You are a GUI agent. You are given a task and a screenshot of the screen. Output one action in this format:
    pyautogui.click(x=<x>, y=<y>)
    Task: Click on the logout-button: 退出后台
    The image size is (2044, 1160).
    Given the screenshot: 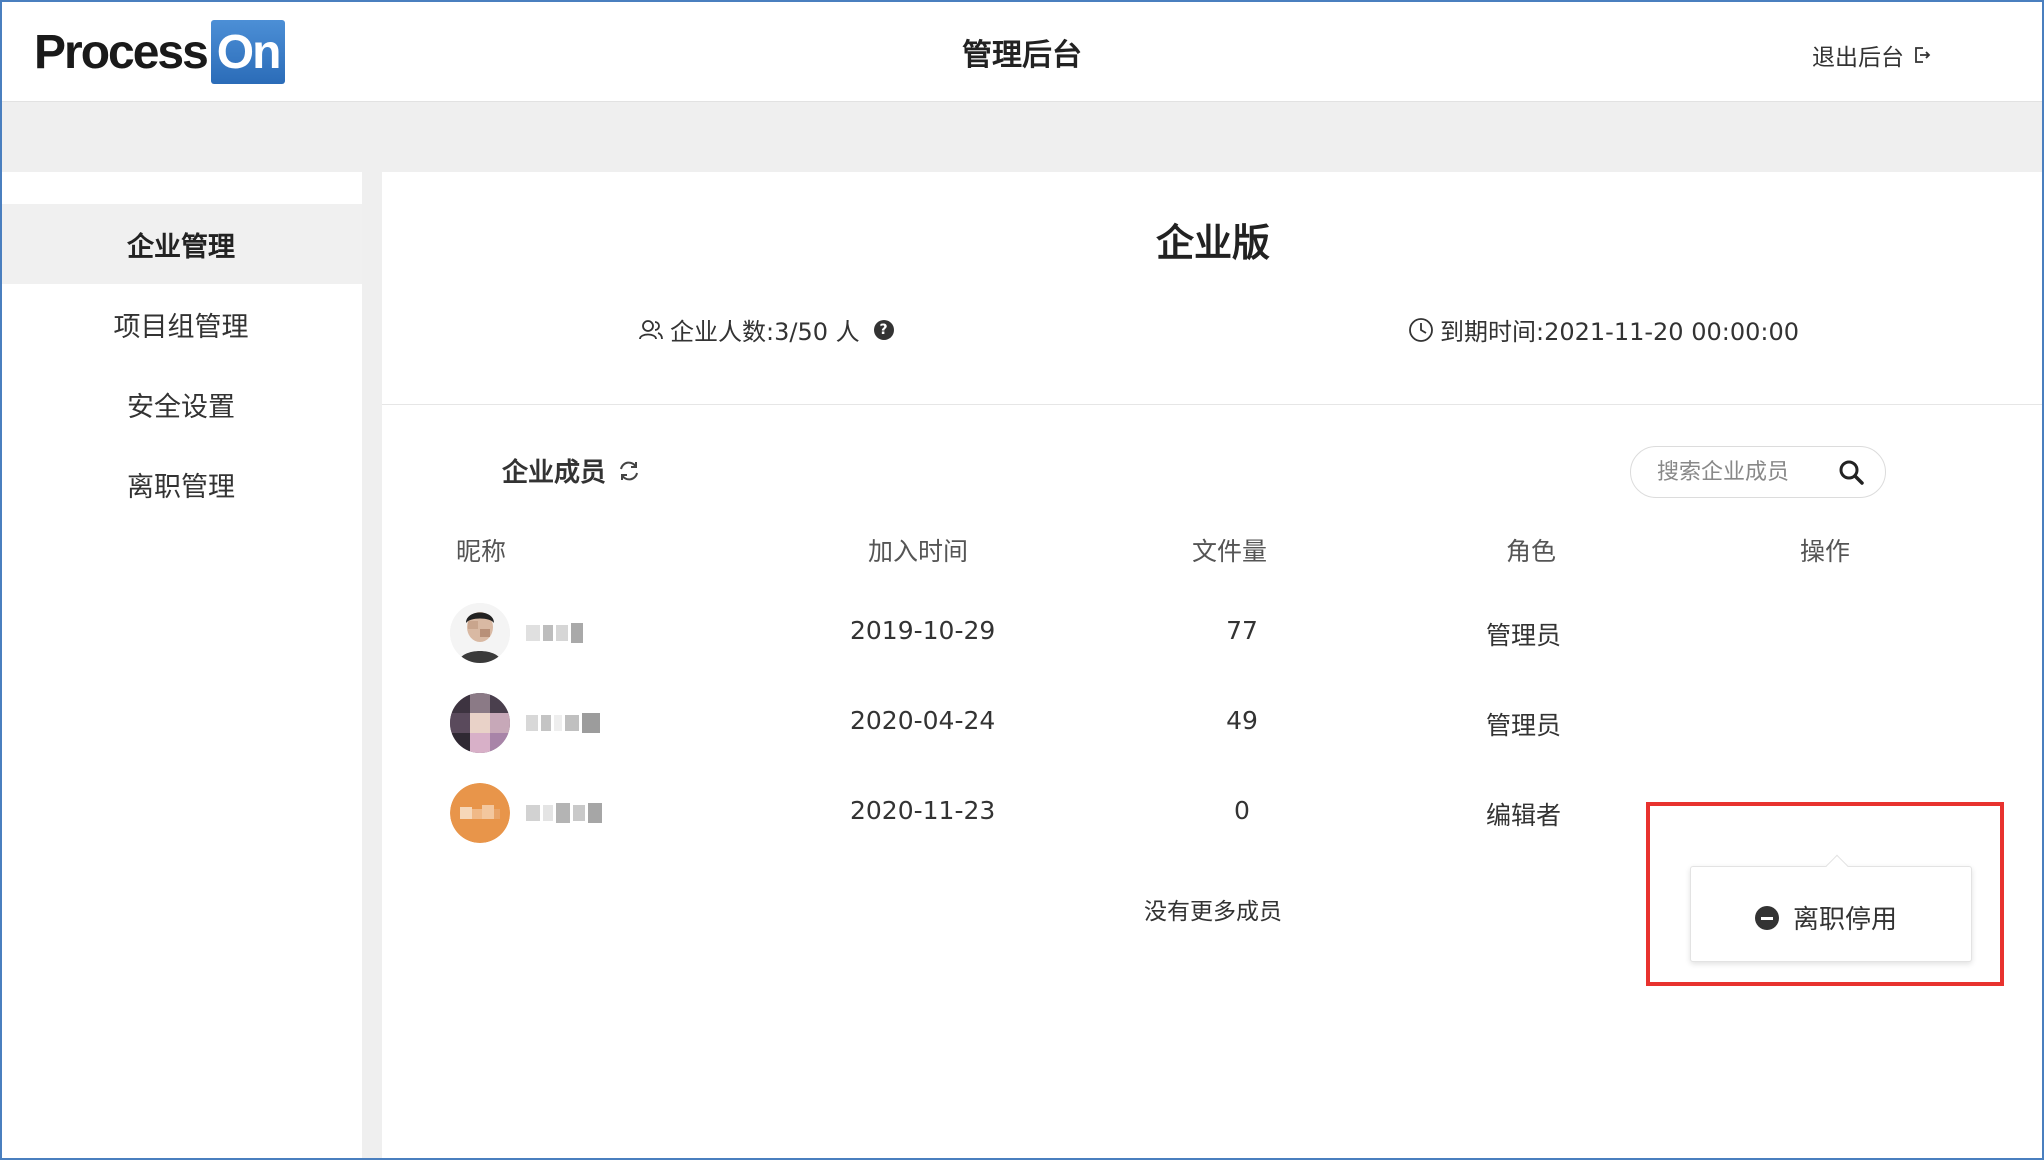 What is the action you would take?
    pyautogui.click(x=1872, y=55)
    